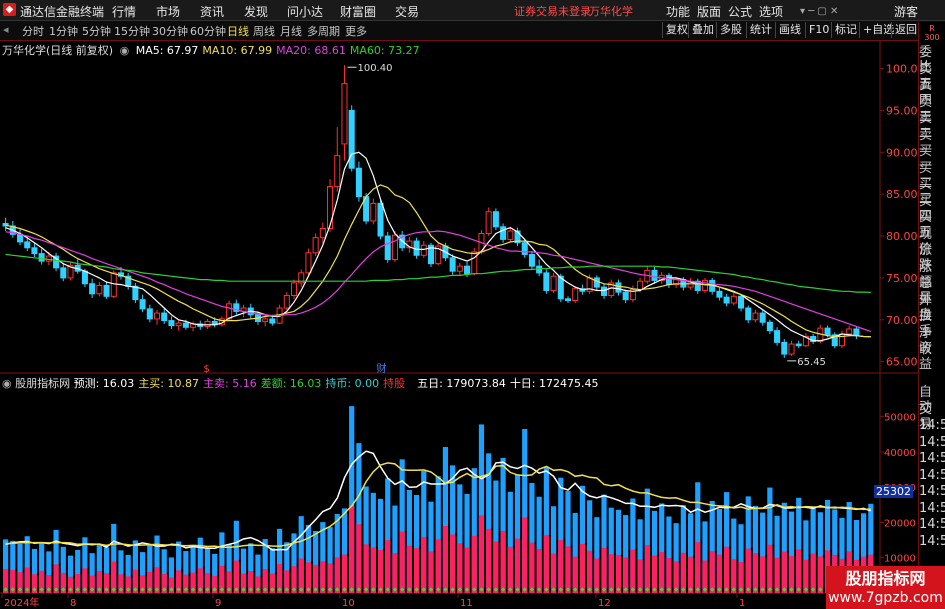 This screenshot has height=609, width=945. What do you see at coordinates (760, 30) in the screenshot?
I see `btn-tongji: 统计` at bounding box center [760, 30].